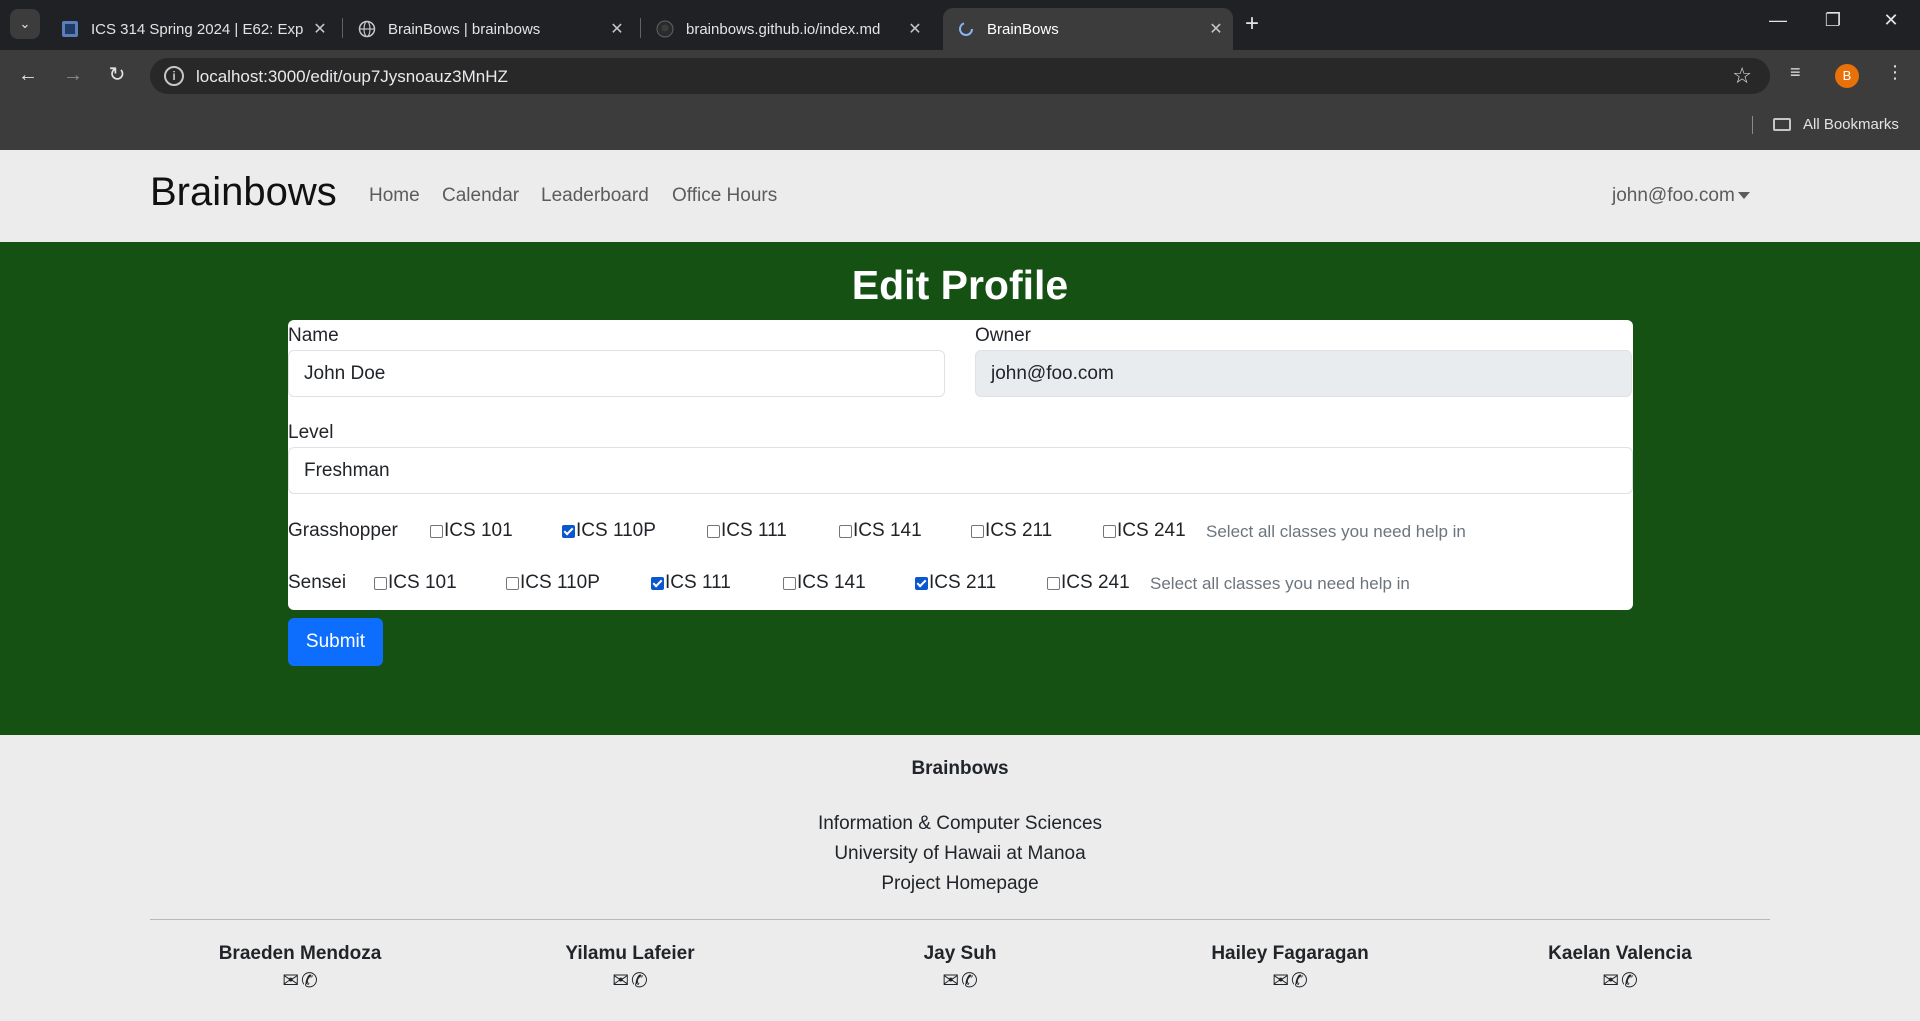 The image size is (1920, 1021). I want to click on browser-tab-1: ICS 314 Spring 2024 | E62: Exp ✕, so click(192, 29).